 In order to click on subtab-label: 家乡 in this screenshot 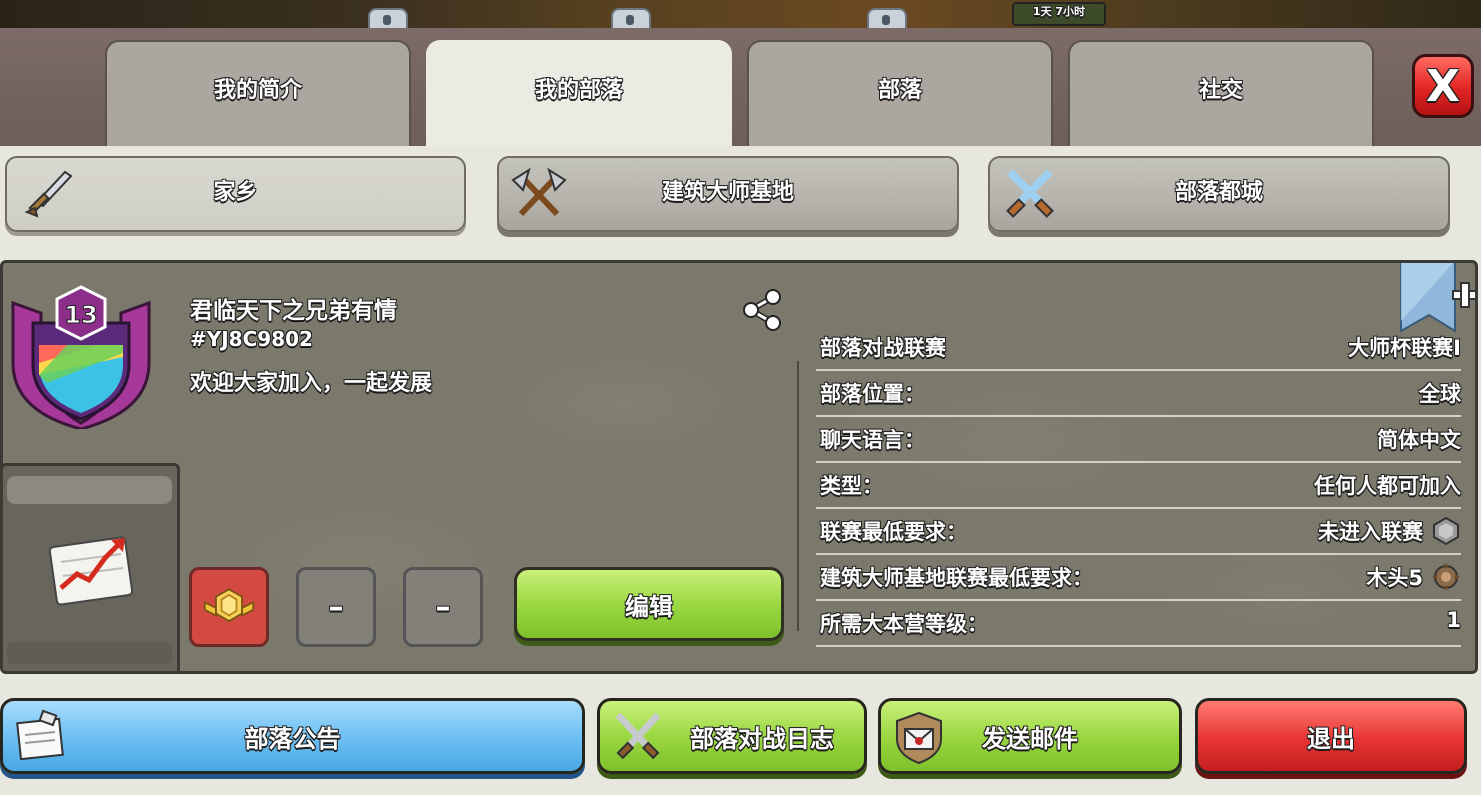, I will do `click(235, 192)`.